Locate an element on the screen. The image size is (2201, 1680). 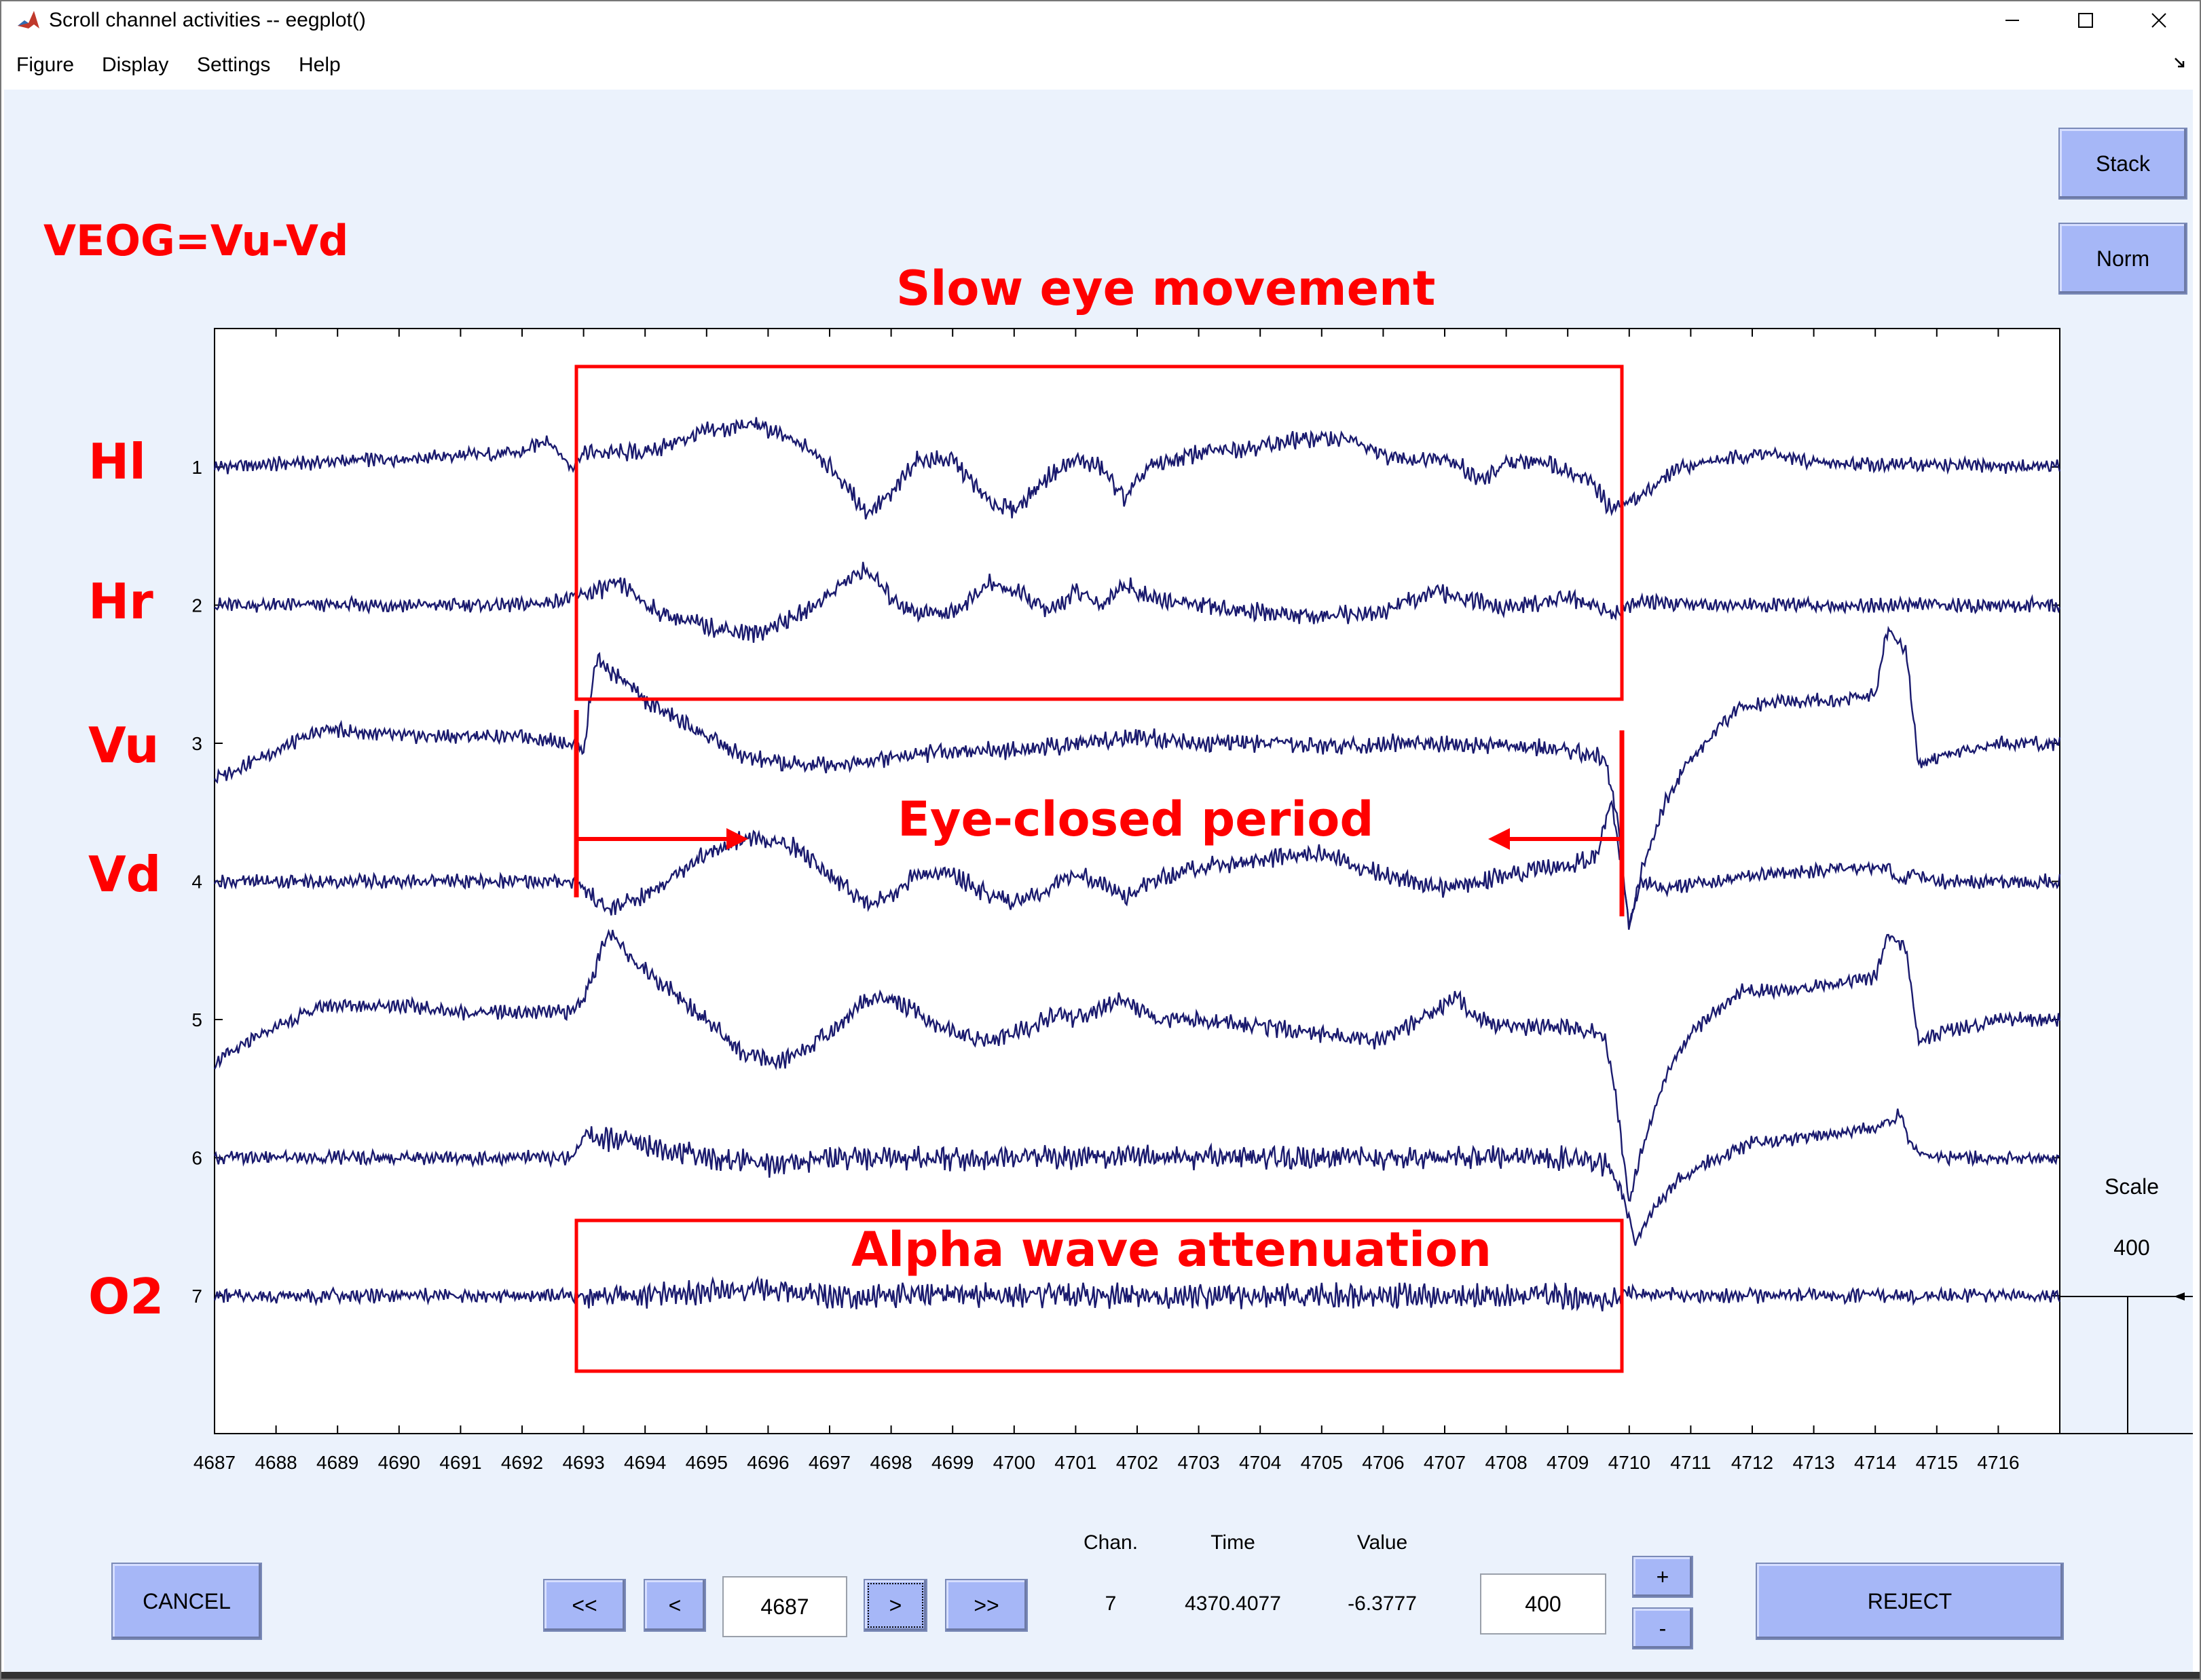
chan-value: 7 is located at coordinates (1111, 1604).